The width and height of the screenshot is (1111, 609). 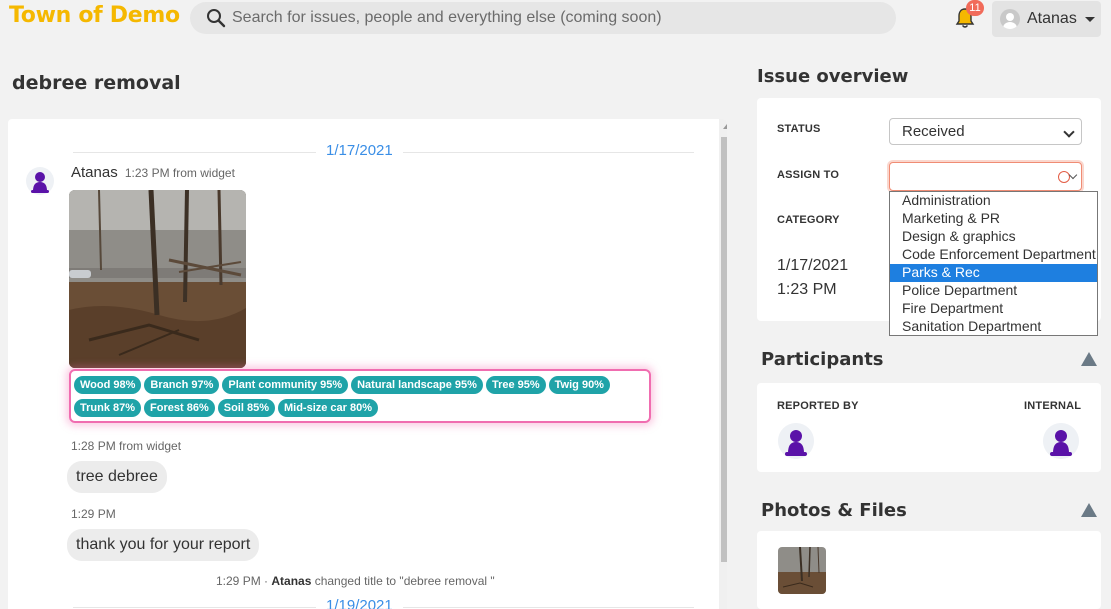 I want to click on image-tag: Branch 97%, so click(x=182, y=385).